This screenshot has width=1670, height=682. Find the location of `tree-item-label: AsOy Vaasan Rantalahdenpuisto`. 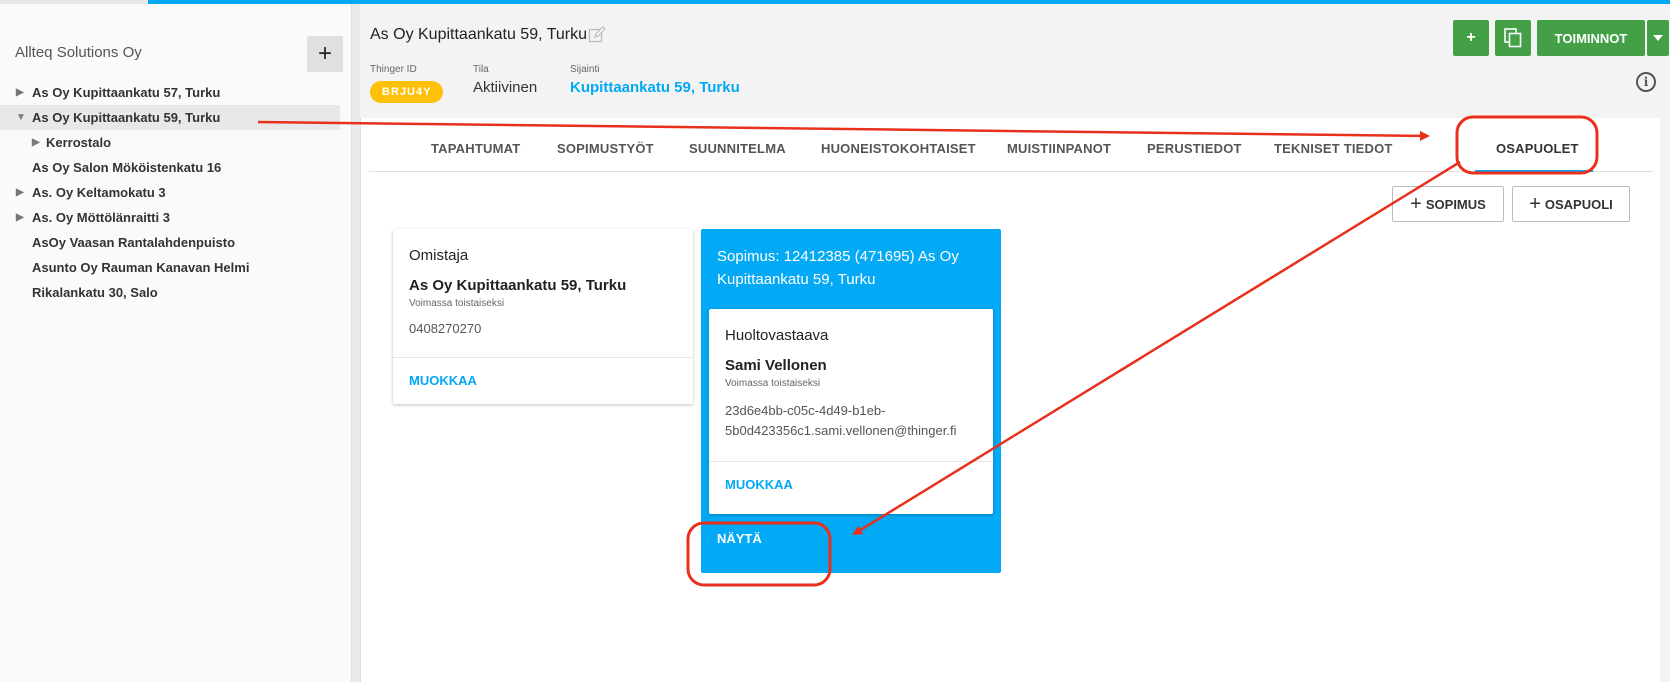

tree-item-label: AsOy Vaasan Rantalahdenpuisto is located at coordinates (134, 242).